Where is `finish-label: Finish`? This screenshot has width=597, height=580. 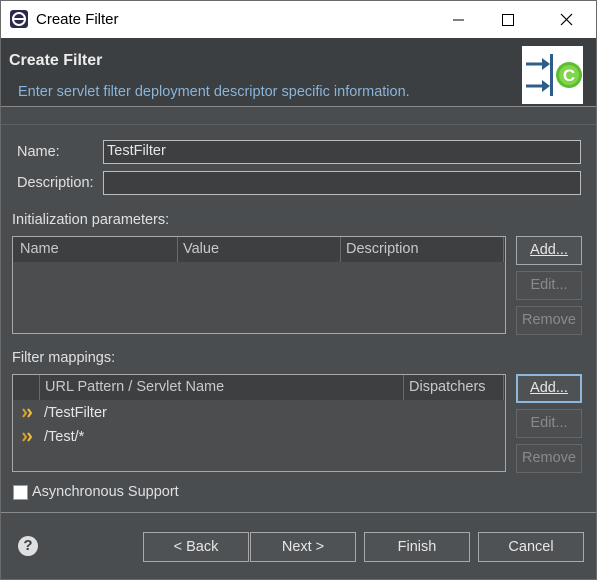
finish-label: Finish is located at coordinates (417, 547).